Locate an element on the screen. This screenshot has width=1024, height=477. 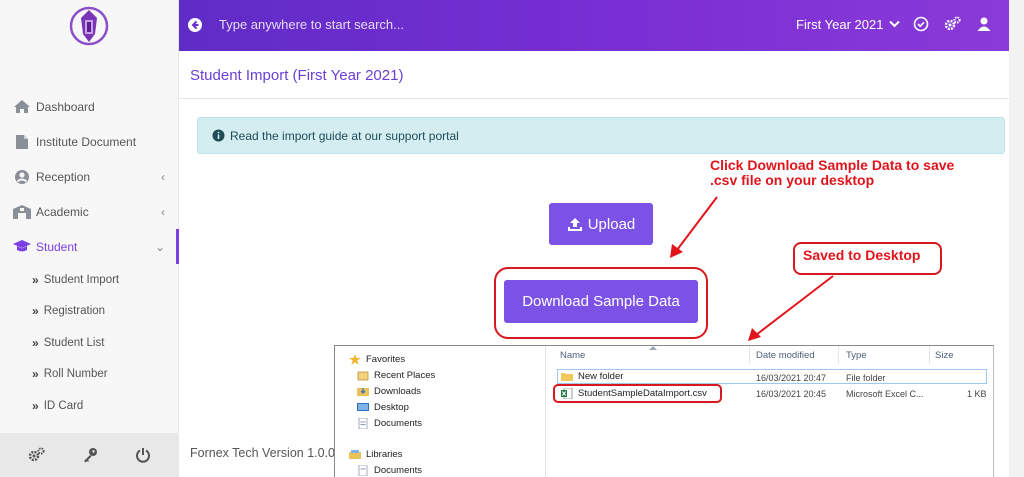
sidebar-item-reception: Reception ‹ is located at coordinates (89, 176).